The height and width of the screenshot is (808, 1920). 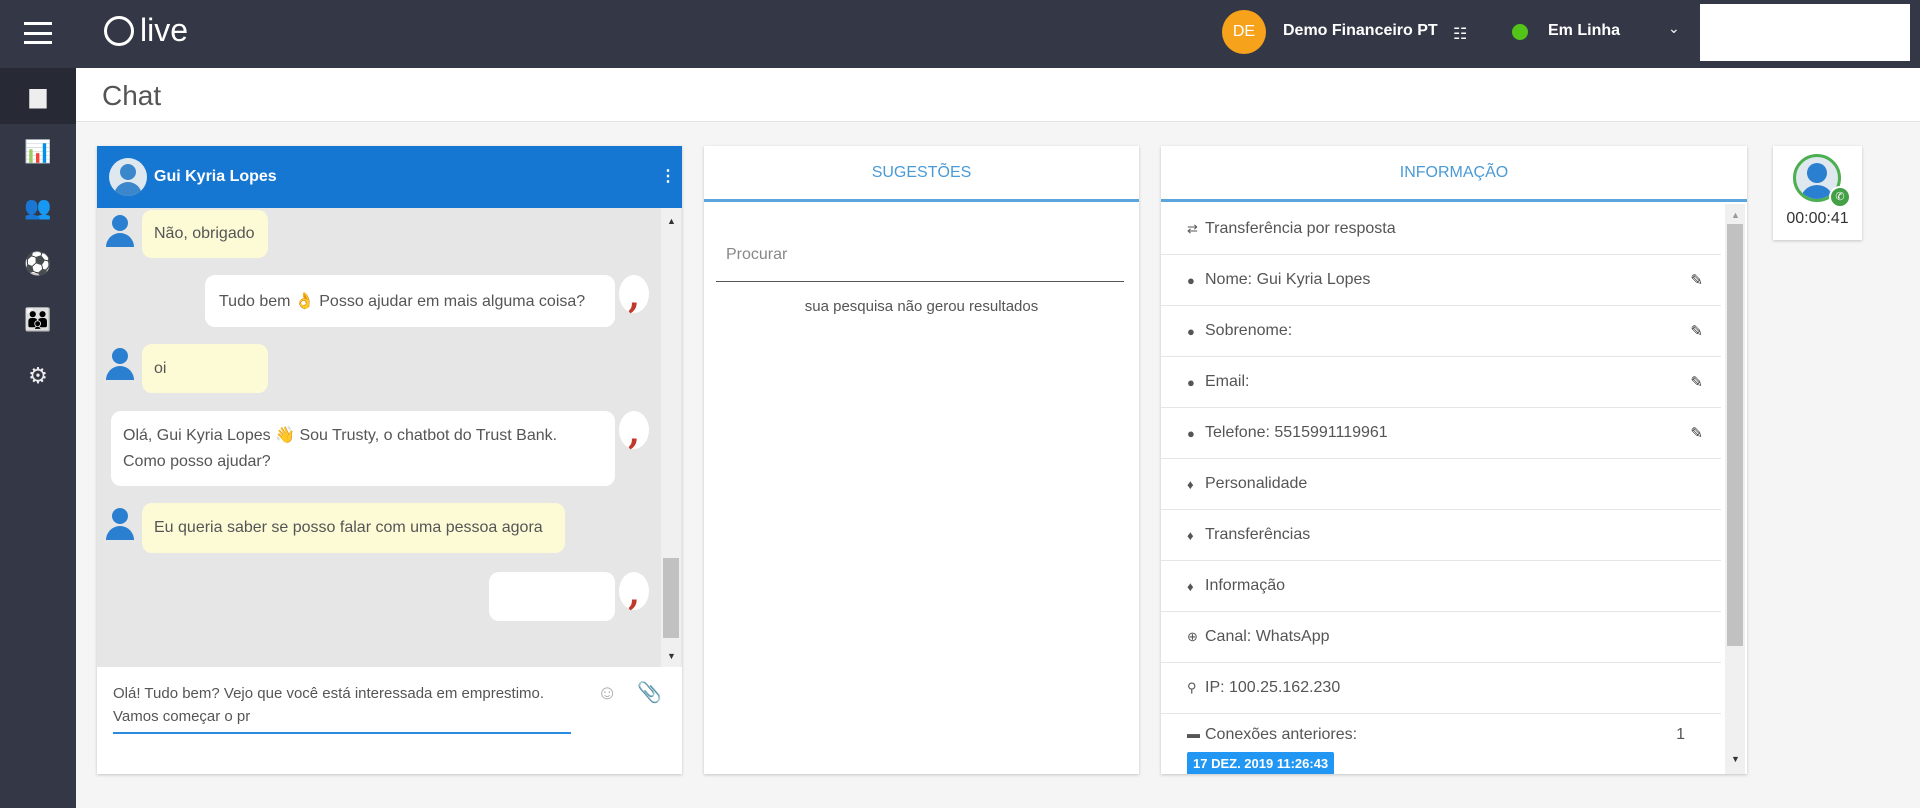 What do you see at coordinates (1441, 688) in the screenshot?
I see `info-row: ⚲ IP: 100.25.162.230` at bounding box center [1441, 688].